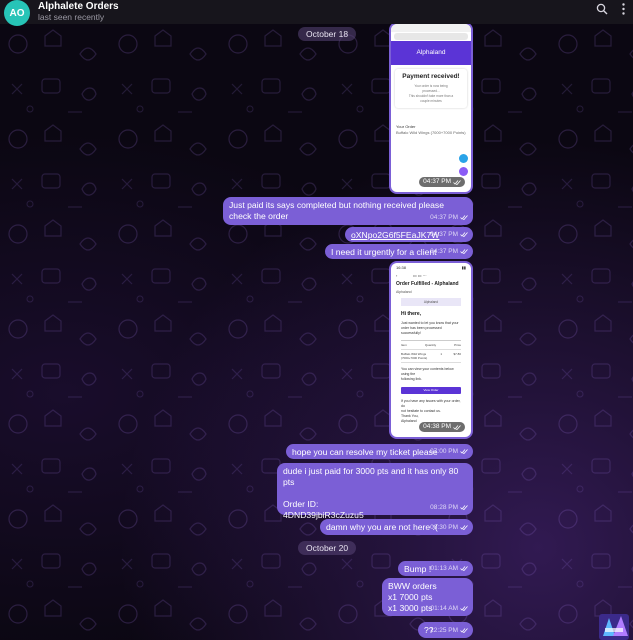 This screenshot has width=633, height=640. What do you see at coordinates (463, 171) in the screenshot?
I see `chat-fab-icon` at bounding box center [463, 171].